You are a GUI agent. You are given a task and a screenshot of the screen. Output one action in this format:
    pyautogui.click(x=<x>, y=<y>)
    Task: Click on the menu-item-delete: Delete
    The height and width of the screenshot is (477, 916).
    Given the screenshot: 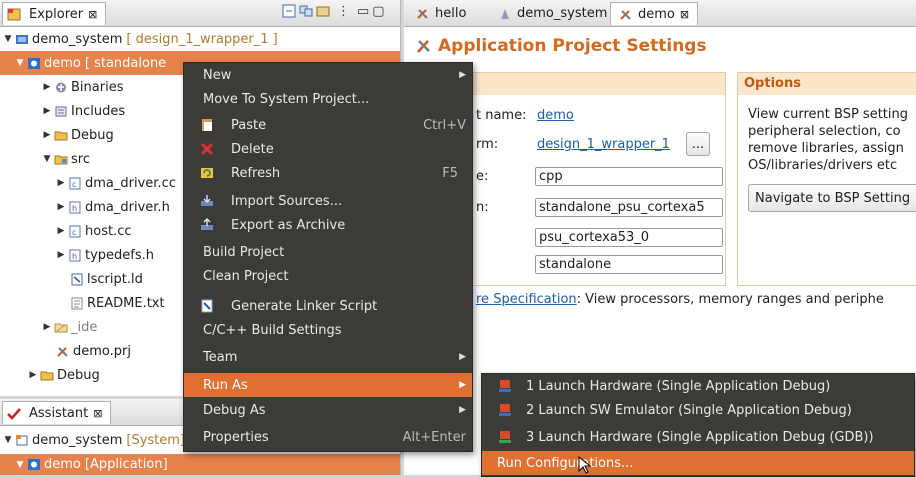 What is the action you would take?
    pyautogui.click(x=328, y=149)
    